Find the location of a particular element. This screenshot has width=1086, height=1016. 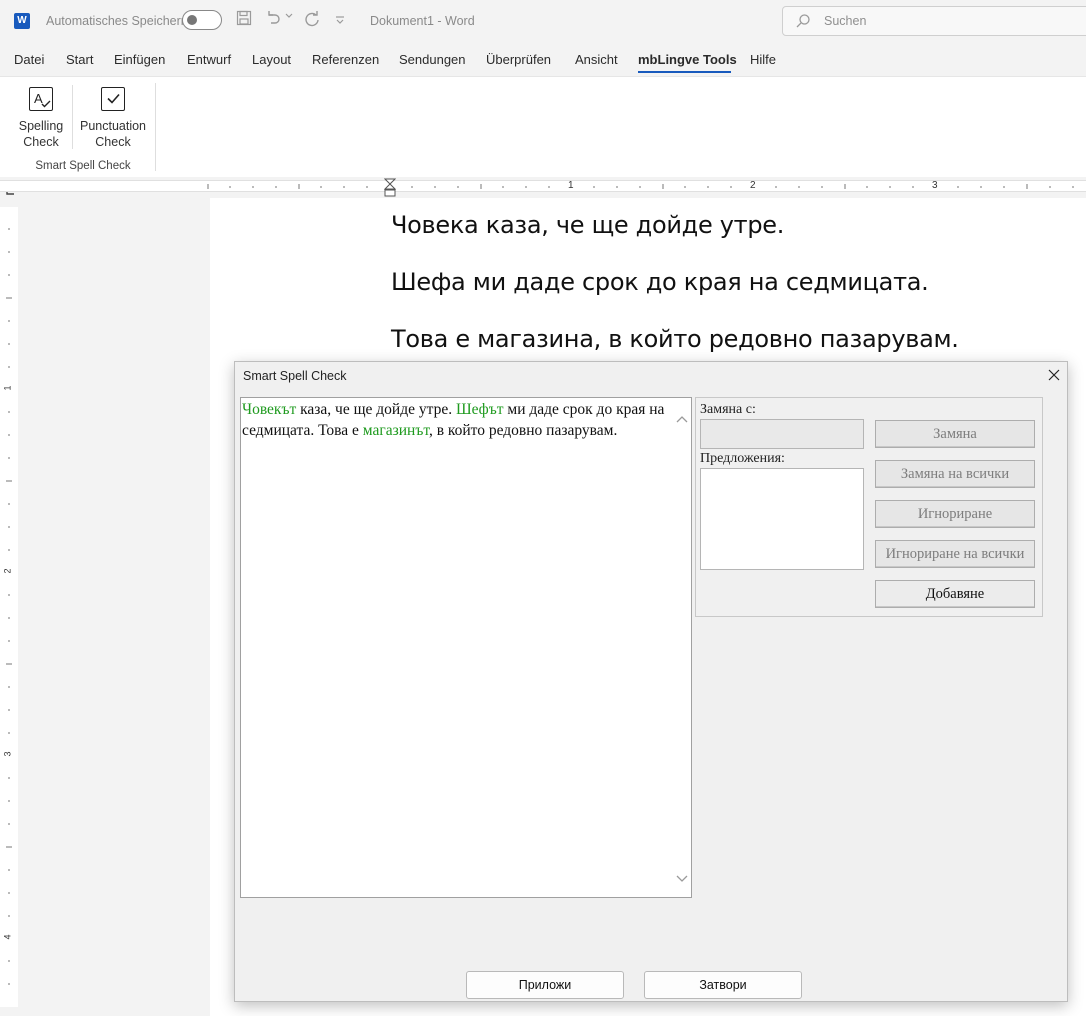

text-scrollbar is located at coordinates (683, 646).